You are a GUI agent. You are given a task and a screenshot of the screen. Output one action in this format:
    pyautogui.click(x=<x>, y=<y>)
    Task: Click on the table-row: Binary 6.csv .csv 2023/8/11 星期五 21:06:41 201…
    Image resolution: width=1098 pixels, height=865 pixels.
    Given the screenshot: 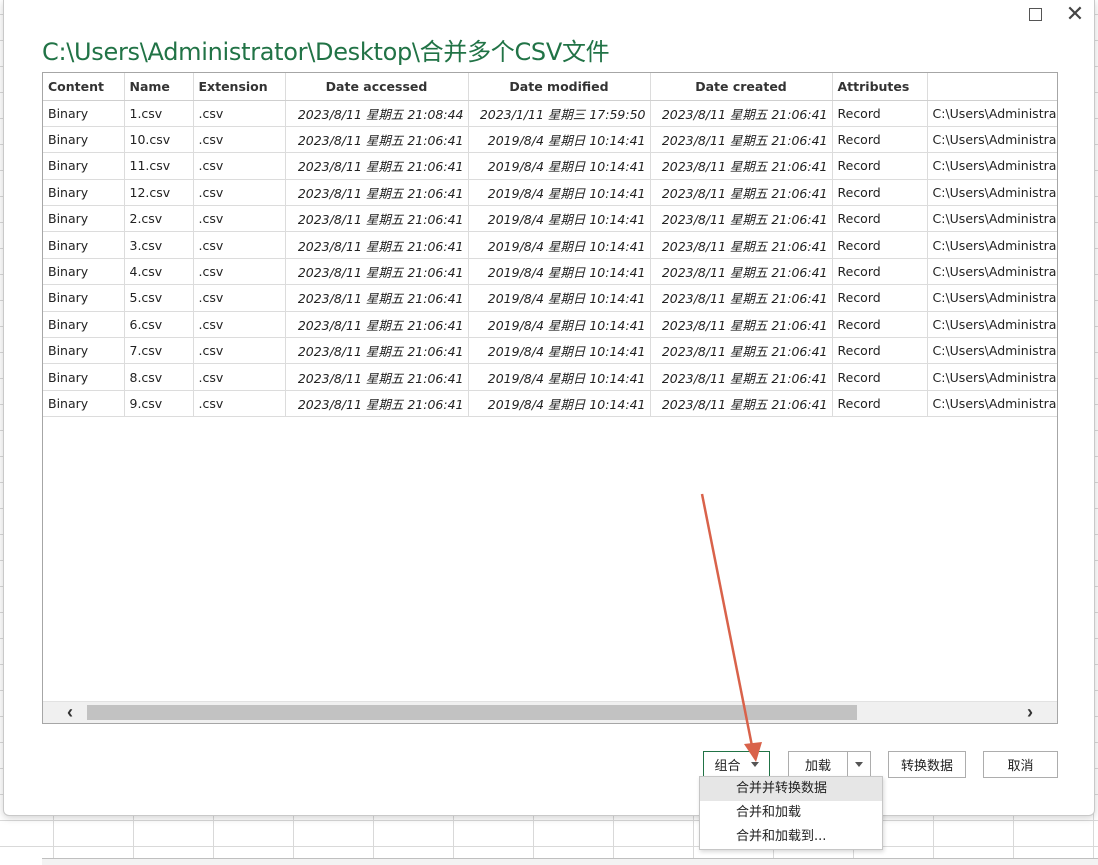 What is the action you would take?
    pyautogui.click(x=550, y=325)
    